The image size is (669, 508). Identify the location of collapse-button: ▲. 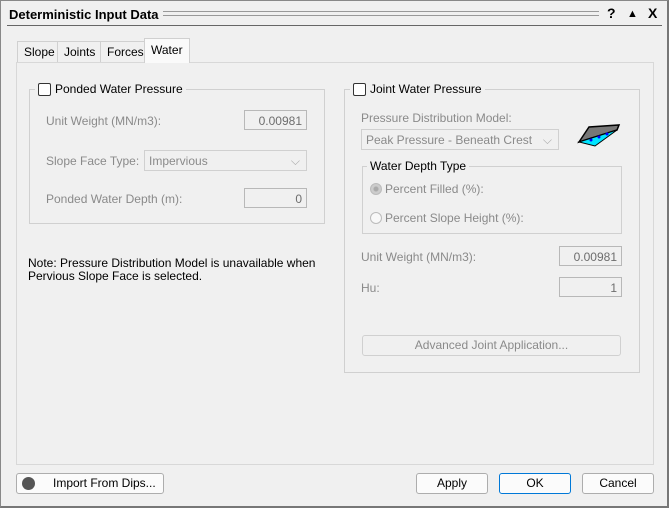
(632, 14).